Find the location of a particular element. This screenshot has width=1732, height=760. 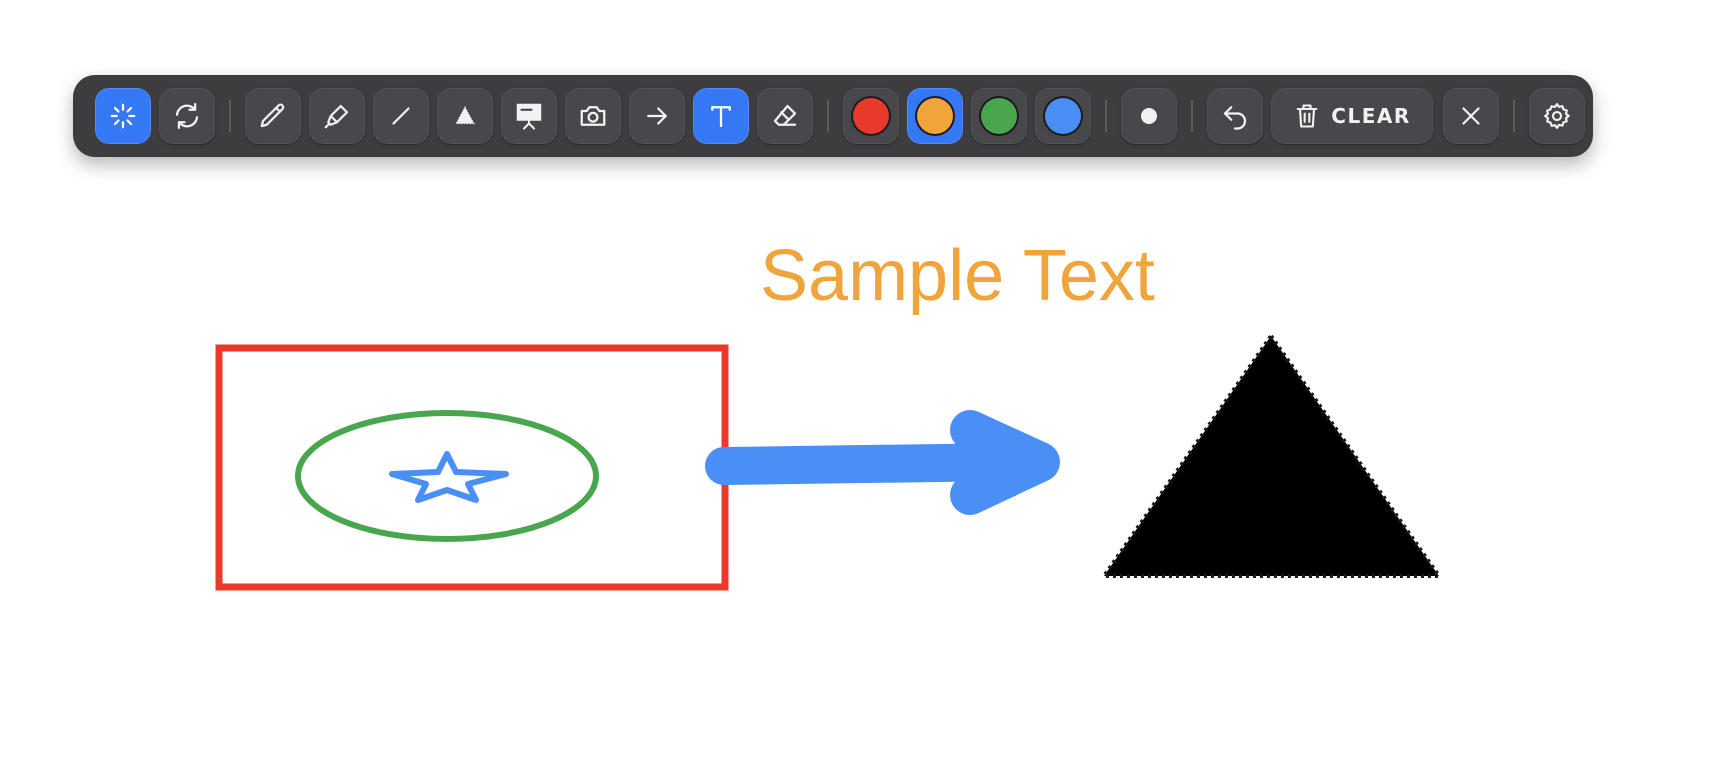

line-tool-button is located at coordinates (401, 116).